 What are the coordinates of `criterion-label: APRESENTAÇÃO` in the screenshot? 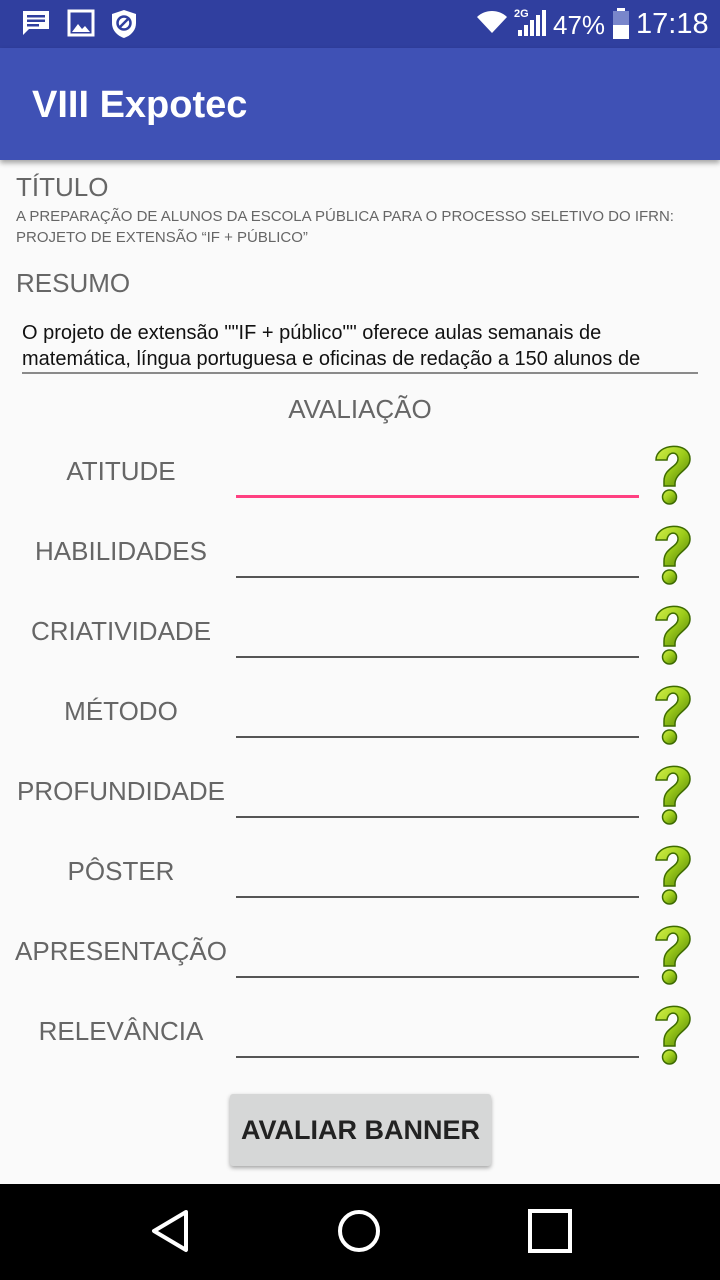 It's located at (121, 951).